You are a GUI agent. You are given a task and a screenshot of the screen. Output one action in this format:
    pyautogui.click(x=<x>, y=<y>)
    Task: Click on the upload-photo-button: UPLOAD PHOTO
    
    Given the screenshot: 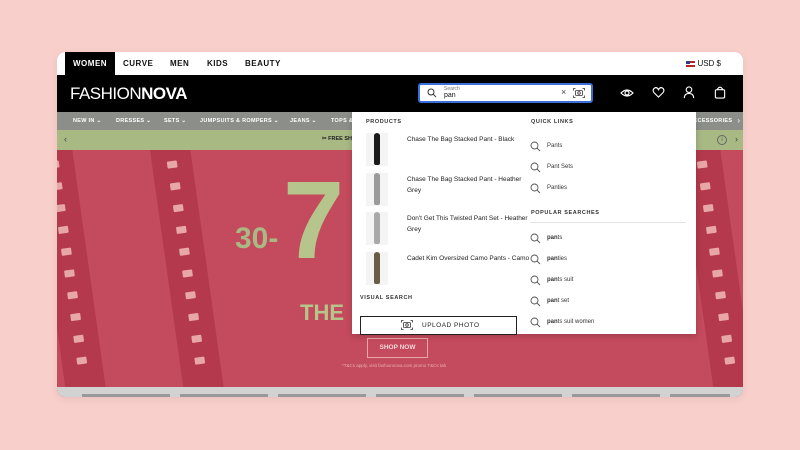 What is the action you would take?
    pyautogui.click(x=438, y=325)
    